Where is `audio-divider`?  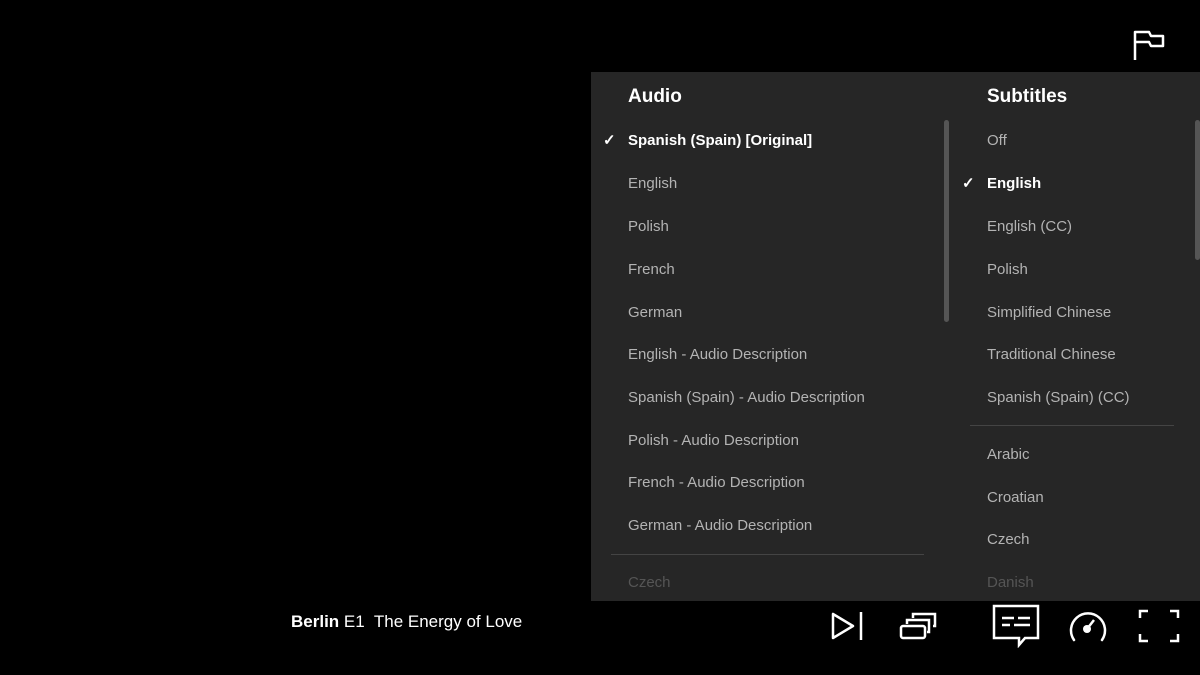
audio-divider is located at coordinates (767, 554).